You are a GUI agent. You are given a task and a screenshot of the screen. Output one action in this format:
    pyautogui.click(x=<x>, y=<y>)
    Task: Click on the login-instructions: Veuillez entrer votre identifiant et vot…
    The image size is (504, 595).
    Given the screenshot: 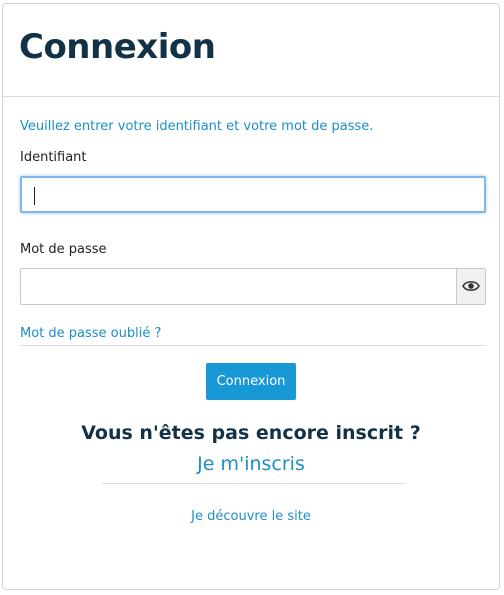 What is the action you would take?
    pyautogui.click(x=197, y=126)
    